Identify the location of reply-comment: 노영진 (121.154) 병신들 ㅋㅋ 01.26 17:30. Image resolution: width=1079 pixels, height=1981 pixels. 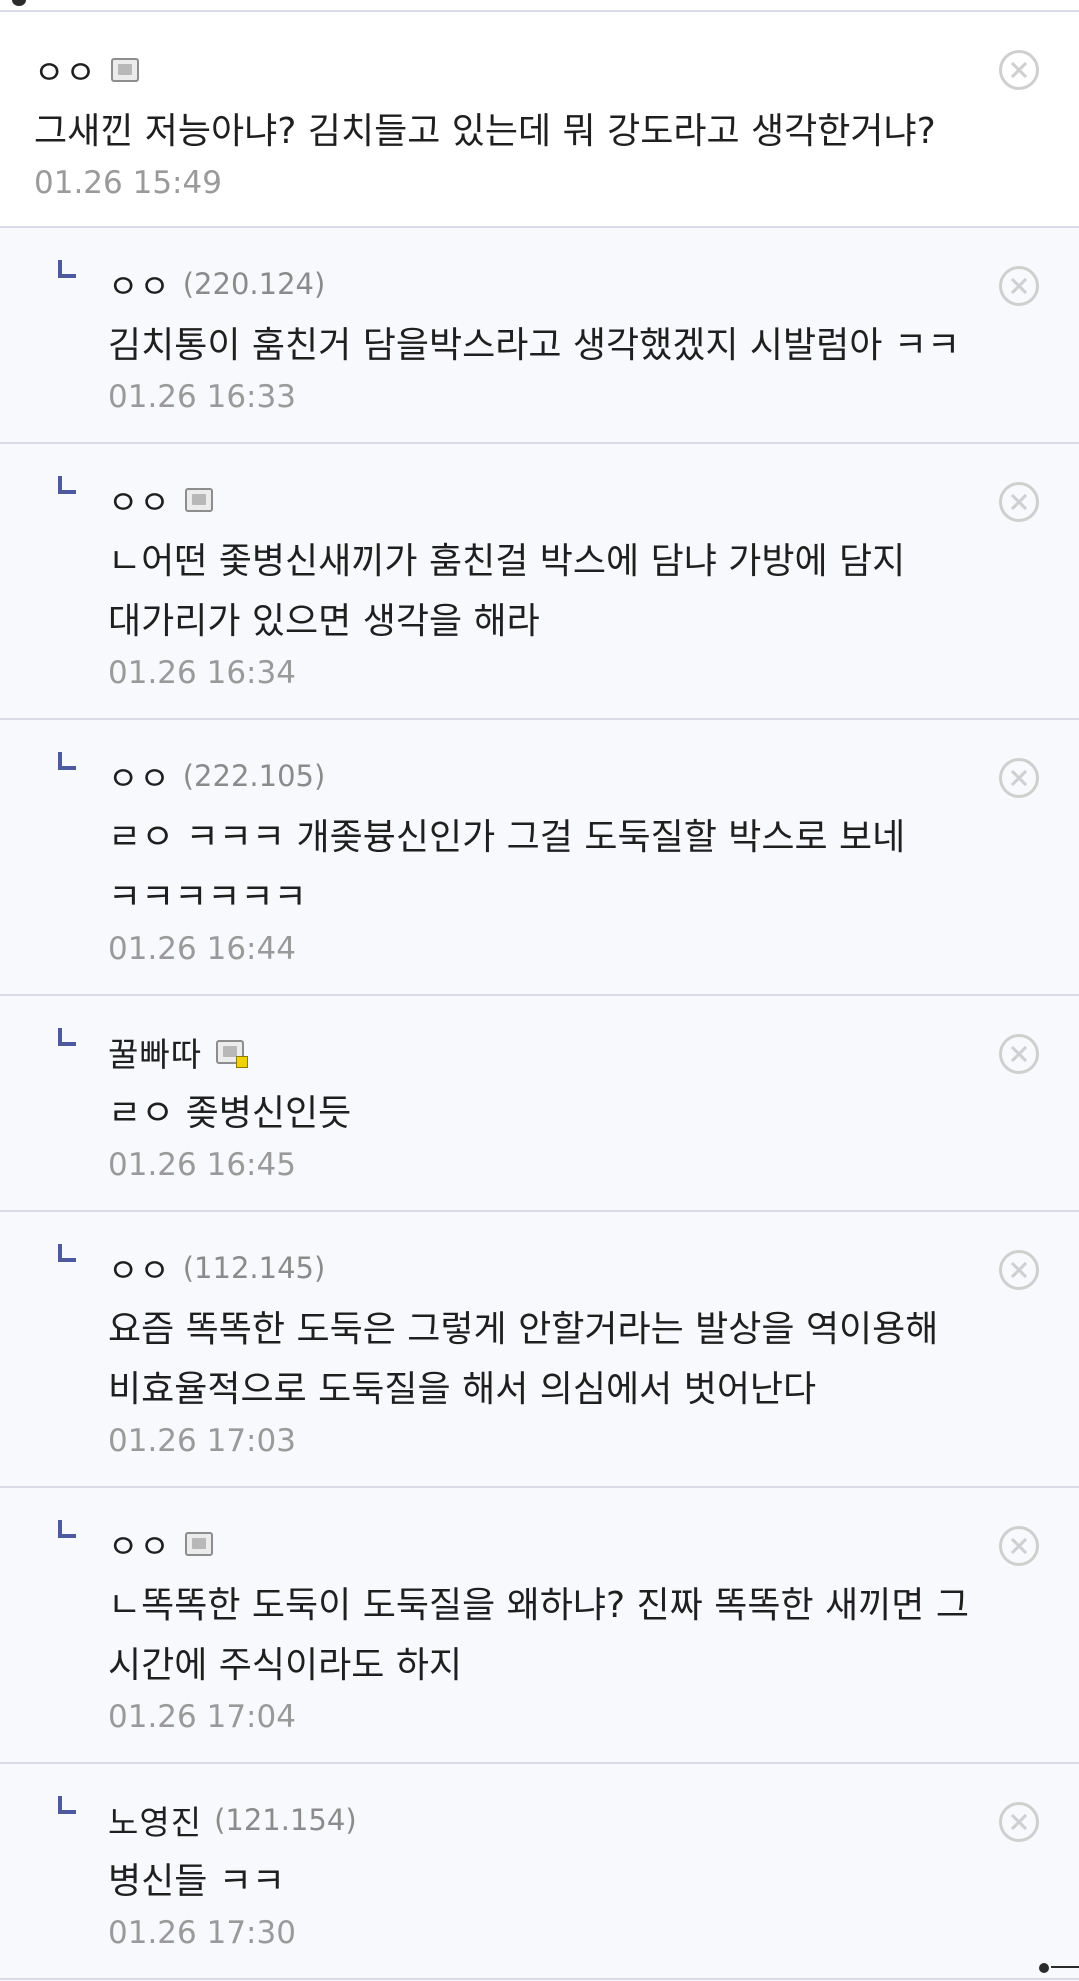
(539, 1872).